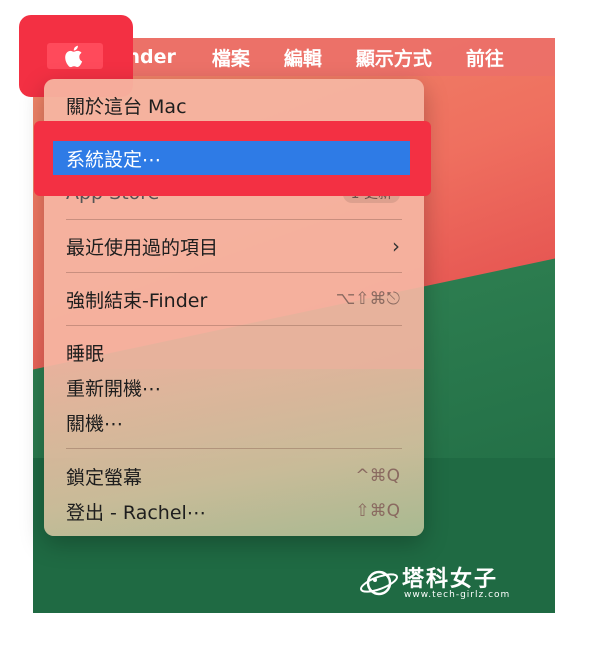  What do you see at coordinates (234, 105) in the screenshot?
I see `menu-item-about-mac: 關於這台 Mac` at bounding box center [234, 105].